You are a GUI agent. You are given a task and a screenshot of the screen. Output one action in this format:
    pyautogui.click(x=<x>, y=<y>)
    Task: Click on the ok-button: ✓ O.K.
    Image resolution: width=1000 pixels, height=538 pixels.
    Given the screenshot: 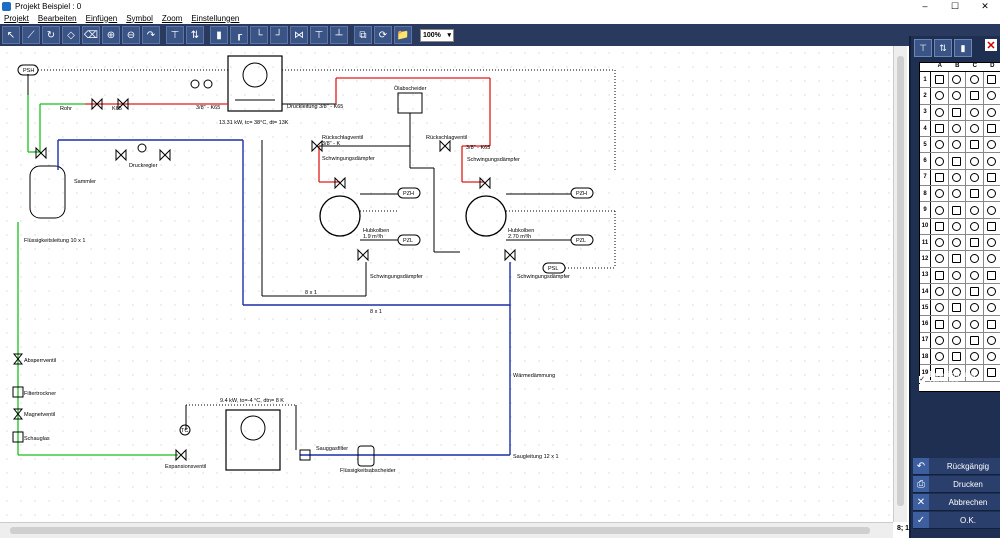 What is the action you would take?
    pyautogui.click(x=956, y=520)
    